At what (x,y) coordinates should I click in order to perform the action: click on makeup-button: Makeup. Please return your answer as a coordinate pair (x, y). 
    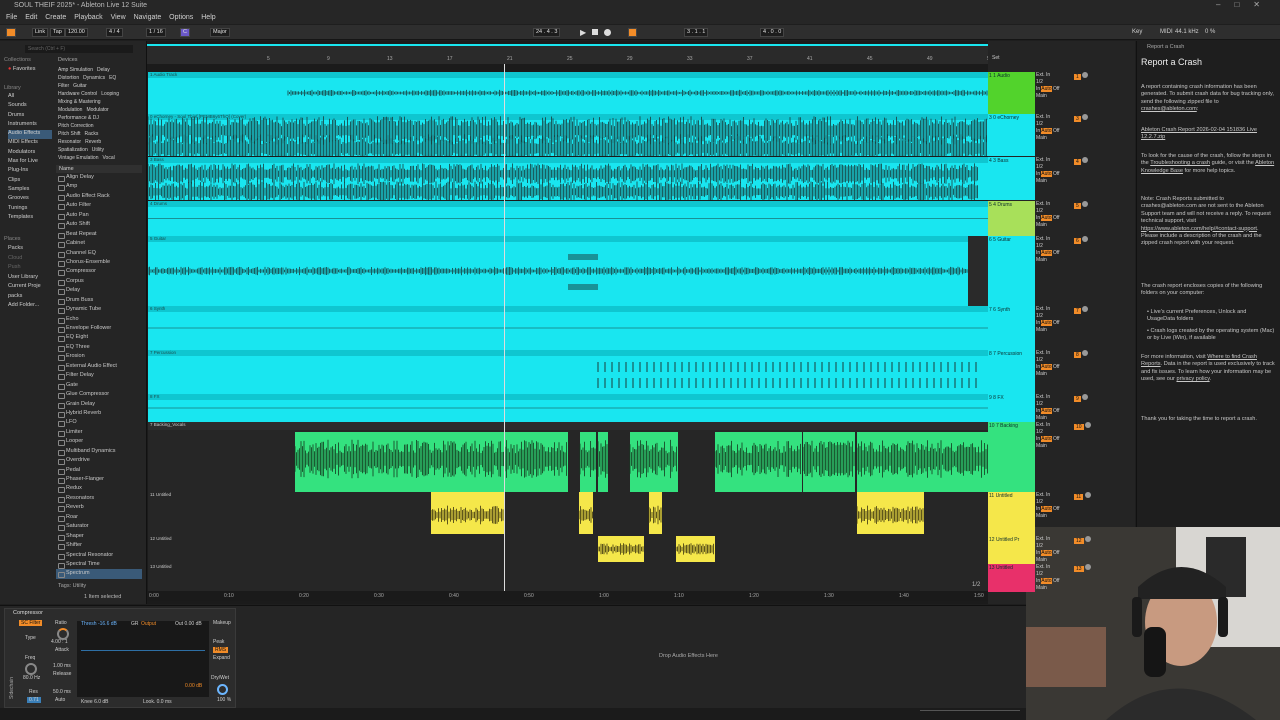
    Looking at the image, I should click on (222, 623).